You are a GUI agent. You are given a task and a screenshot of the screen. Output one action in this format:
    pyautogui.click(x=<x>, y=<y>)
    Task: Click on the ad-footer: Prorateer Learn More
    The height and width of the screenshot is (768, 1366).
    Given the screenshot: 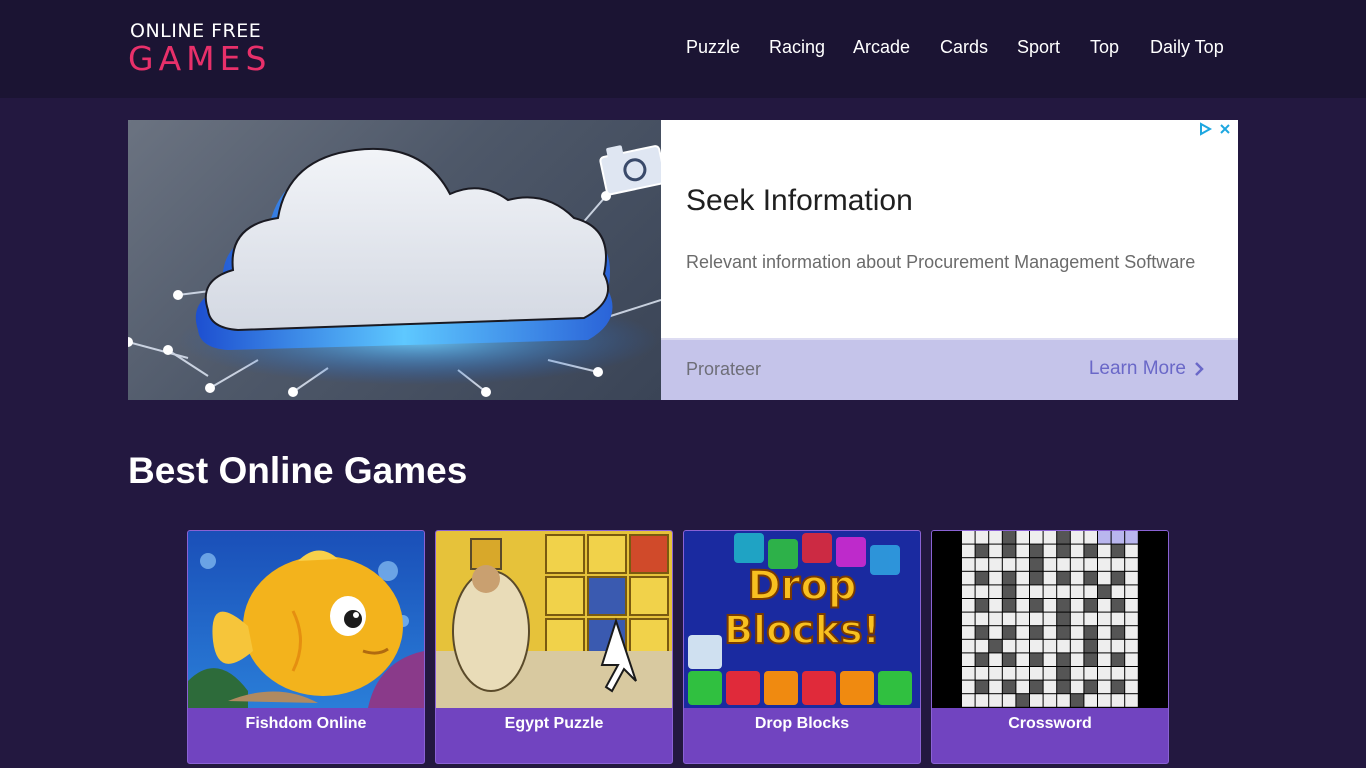 What is the action you would take?
    pyautogui.click(x=949, y=369)
    